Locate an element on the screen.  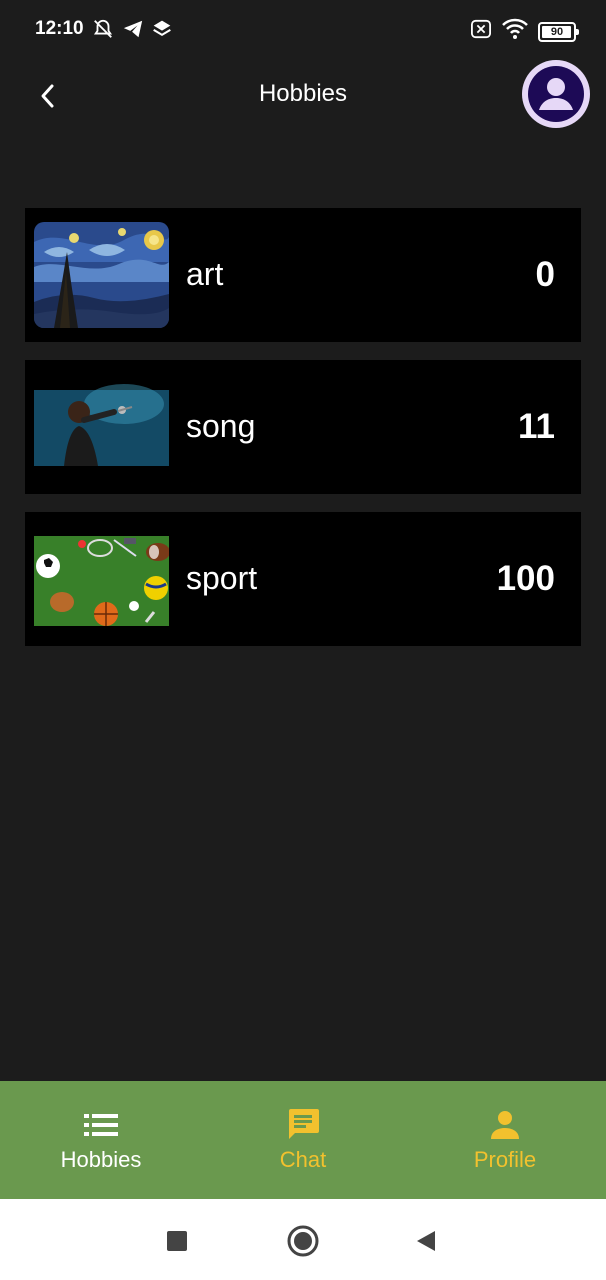
nav-item-profile: Profile is located at coordinates (505, 1140).